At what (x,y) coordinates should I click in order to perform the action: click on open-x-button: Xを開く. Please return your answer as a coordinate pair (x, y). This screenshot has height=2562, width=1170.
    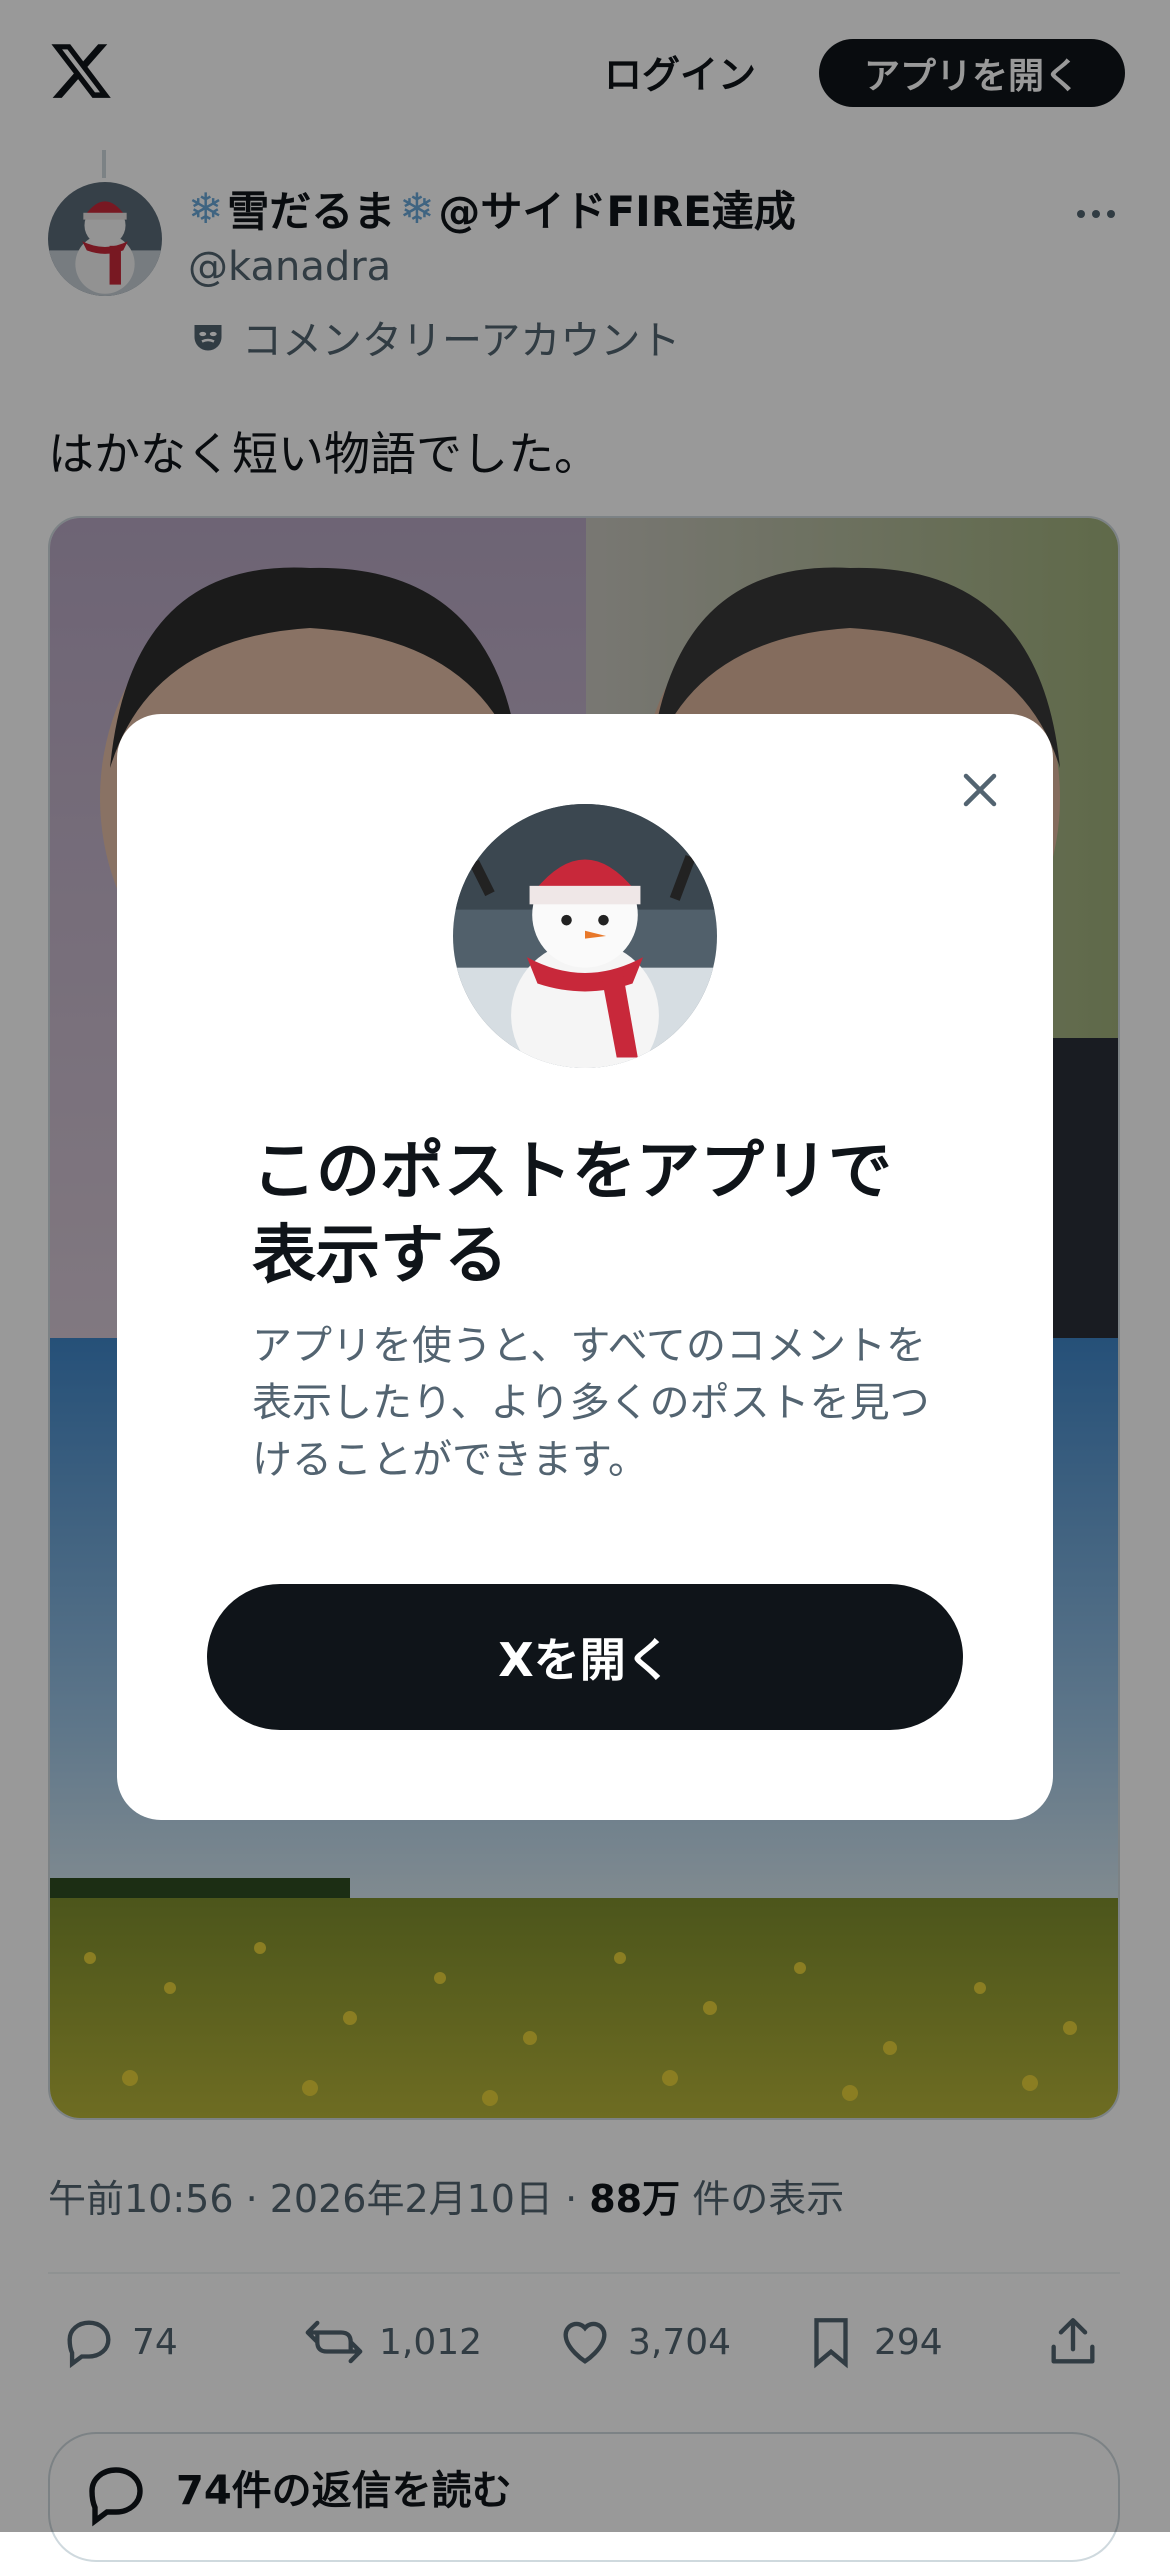
    Looking at the image, I should click on (585, 1657).